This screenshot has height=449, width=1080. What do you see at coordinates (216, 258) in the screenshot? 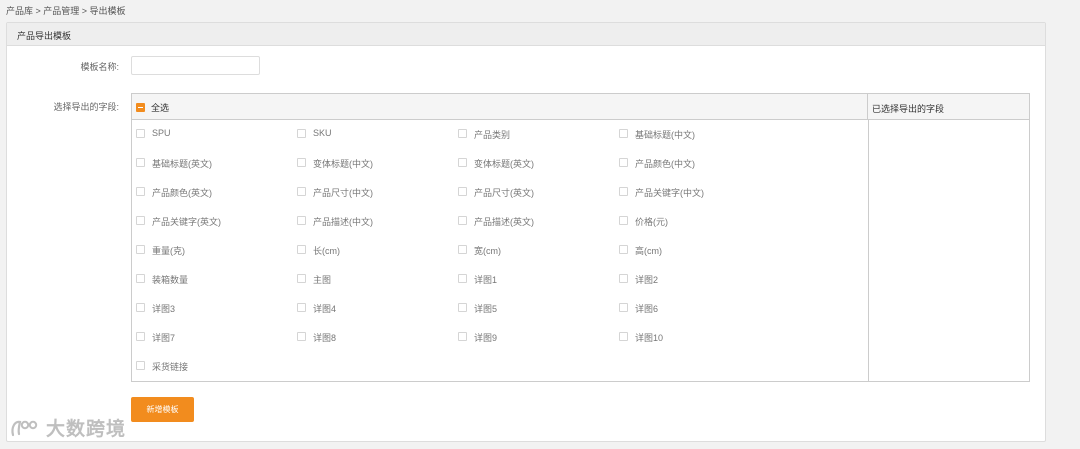
I see `field-checkbox-item: 重量(克)` at bounding box center [216, 258].